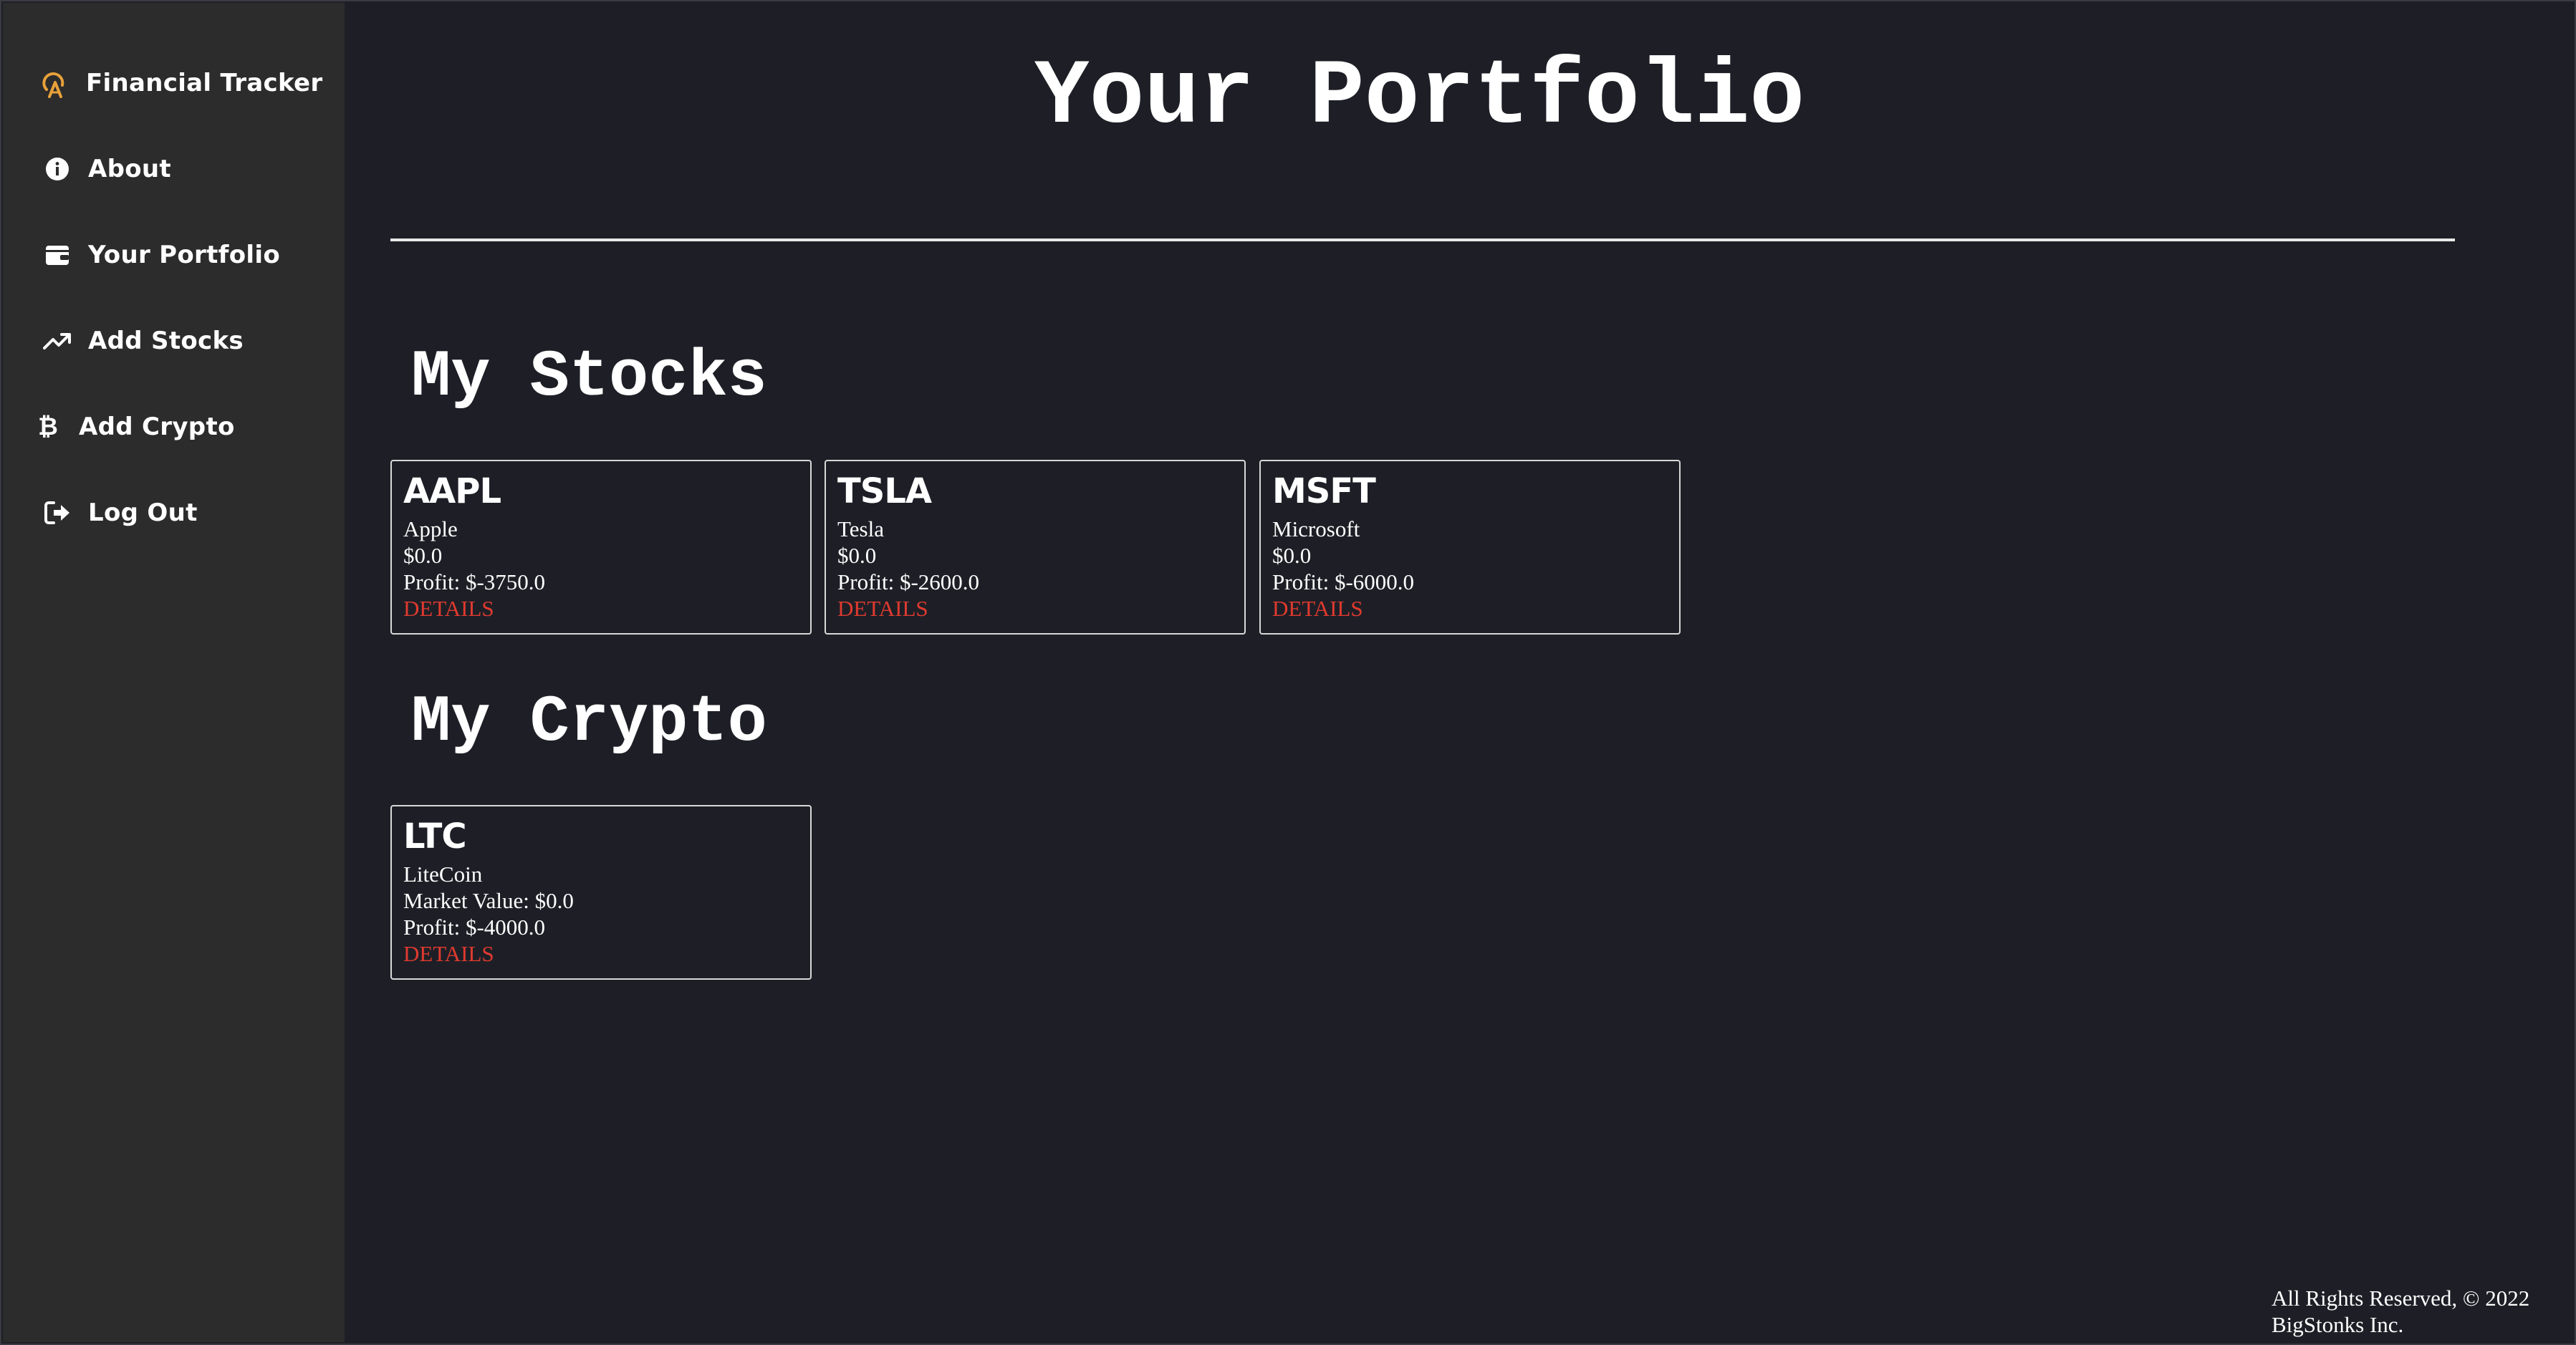 The height and width of the screenshot is (1345, 2576). Describe the element at coordinates (57, 169) in the screenshot. I see `info-icon` at that location.